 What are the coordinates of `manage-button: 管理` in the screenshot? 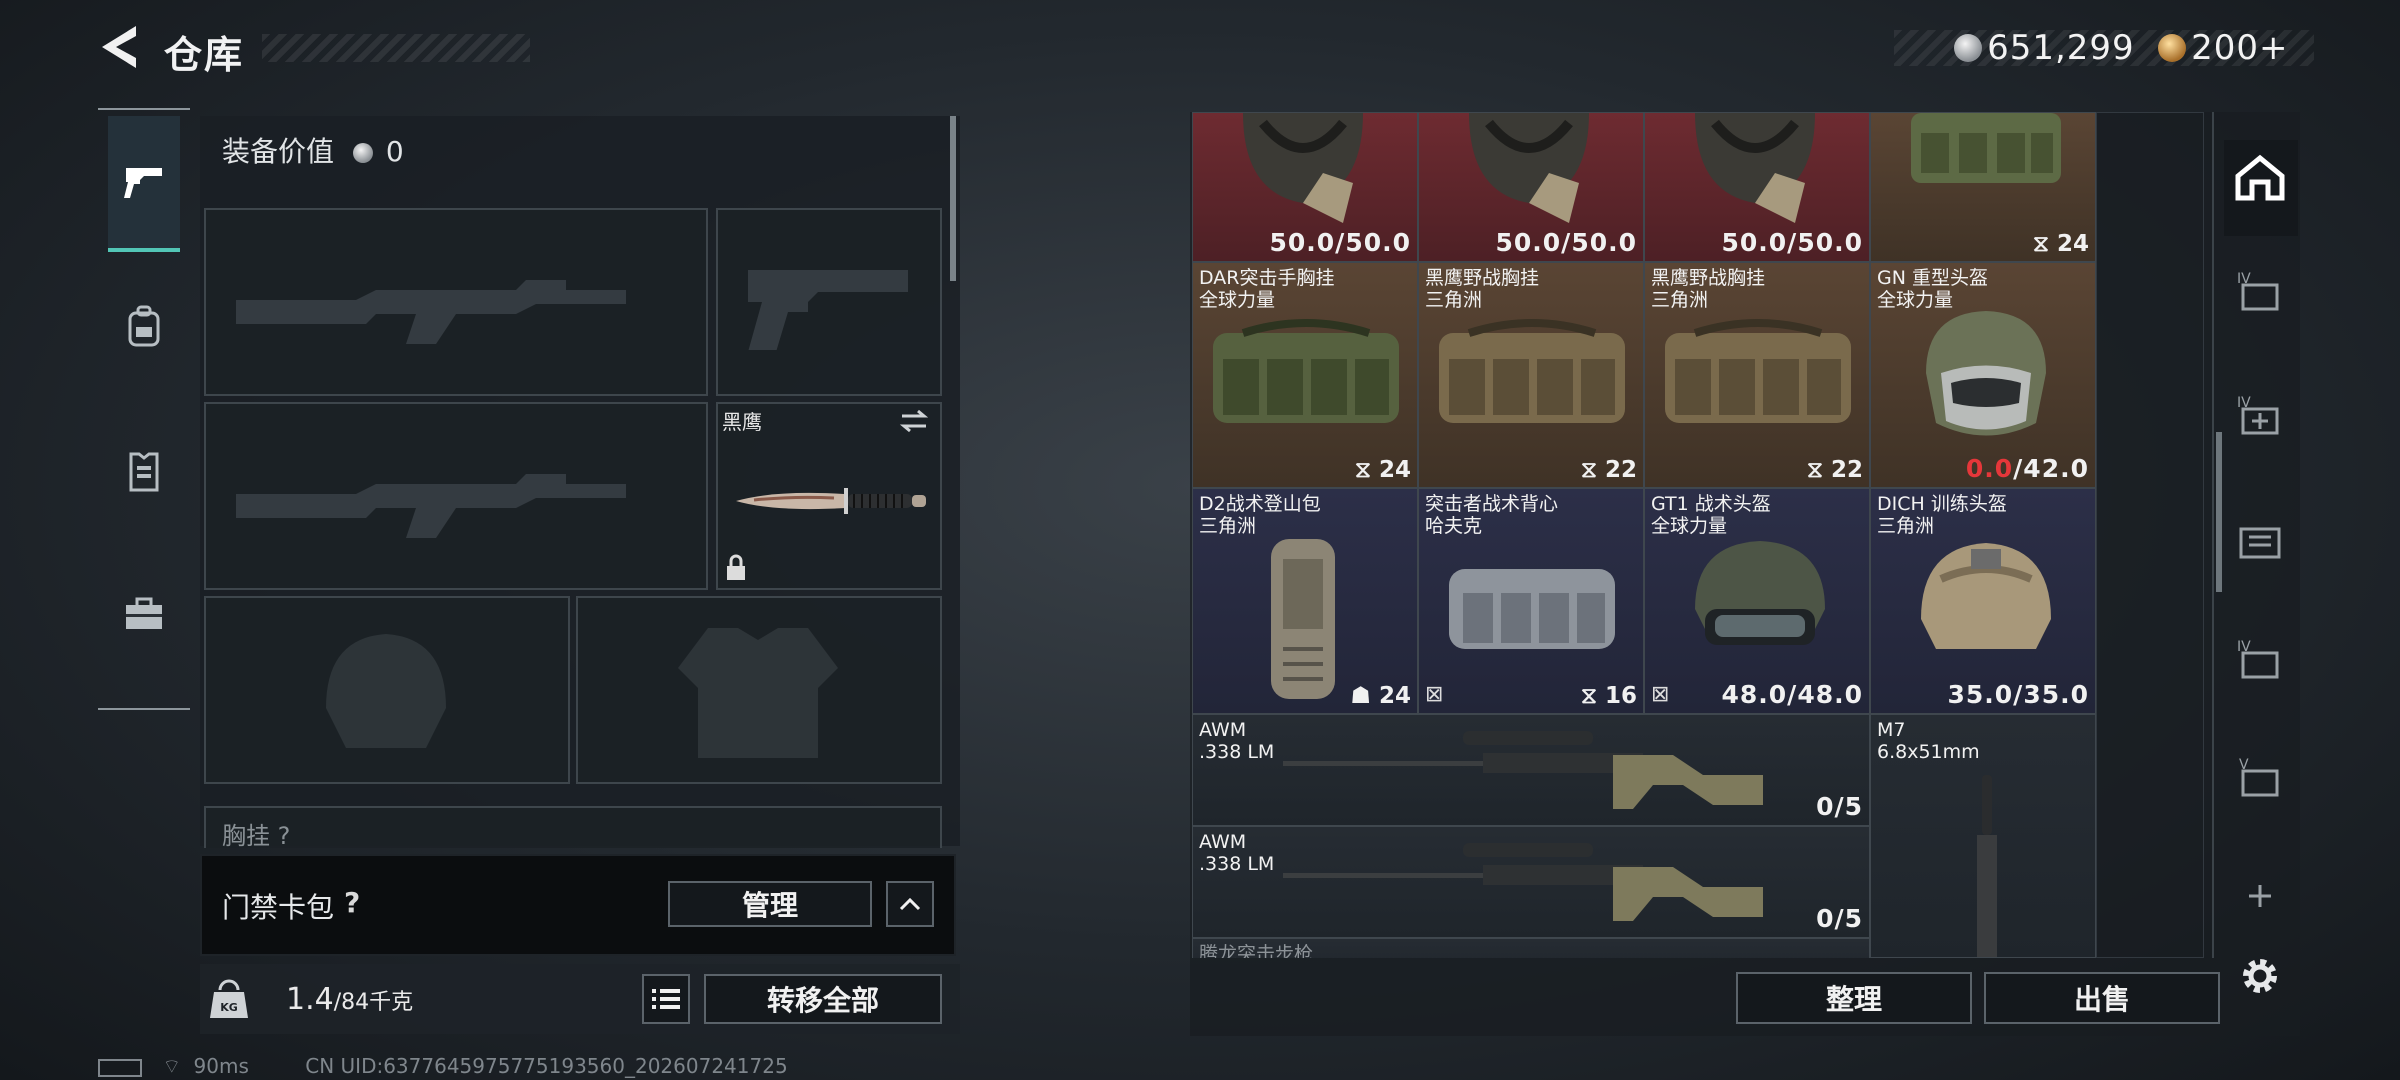 It's located at (770, 904).